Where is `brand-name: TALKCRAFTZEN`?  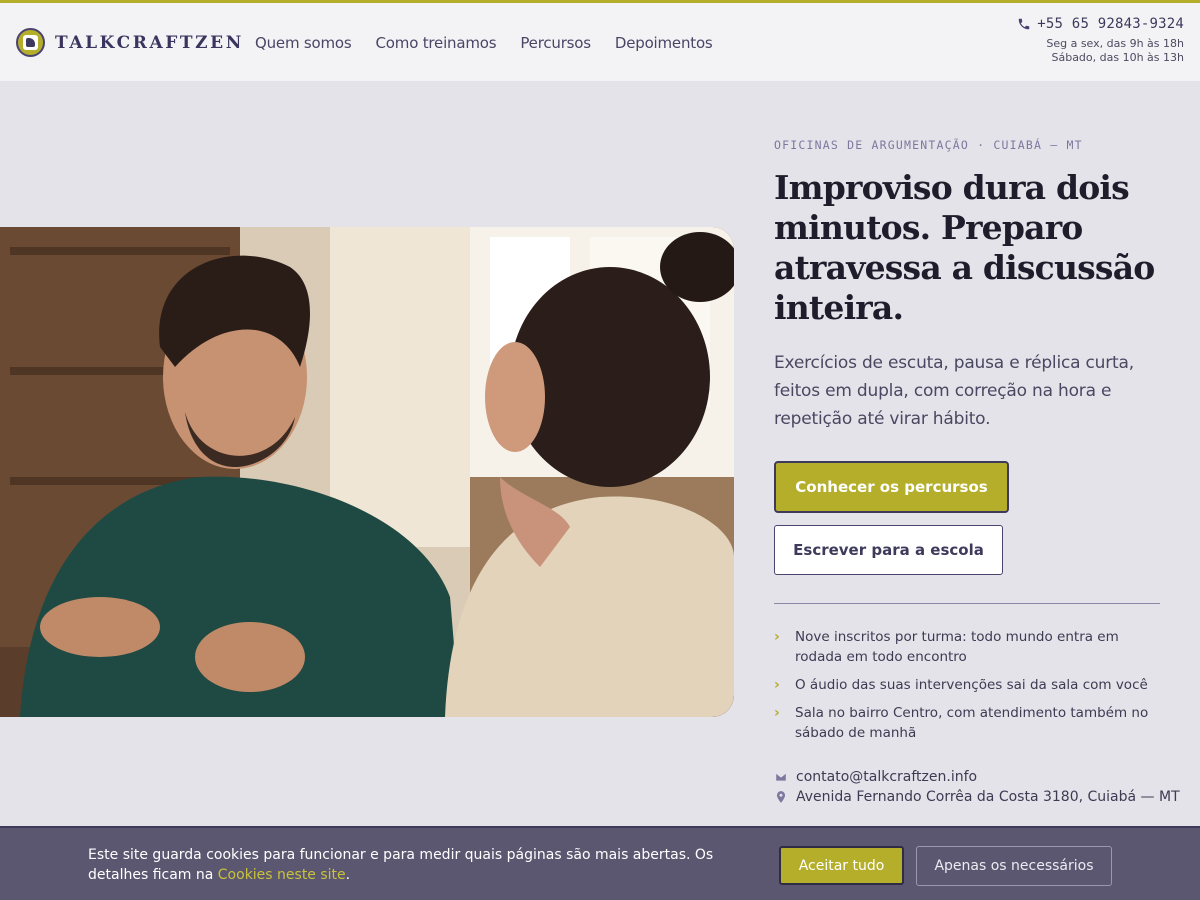
brand-name: TALKCRAFTZEN is located at coordinates (149, 42).